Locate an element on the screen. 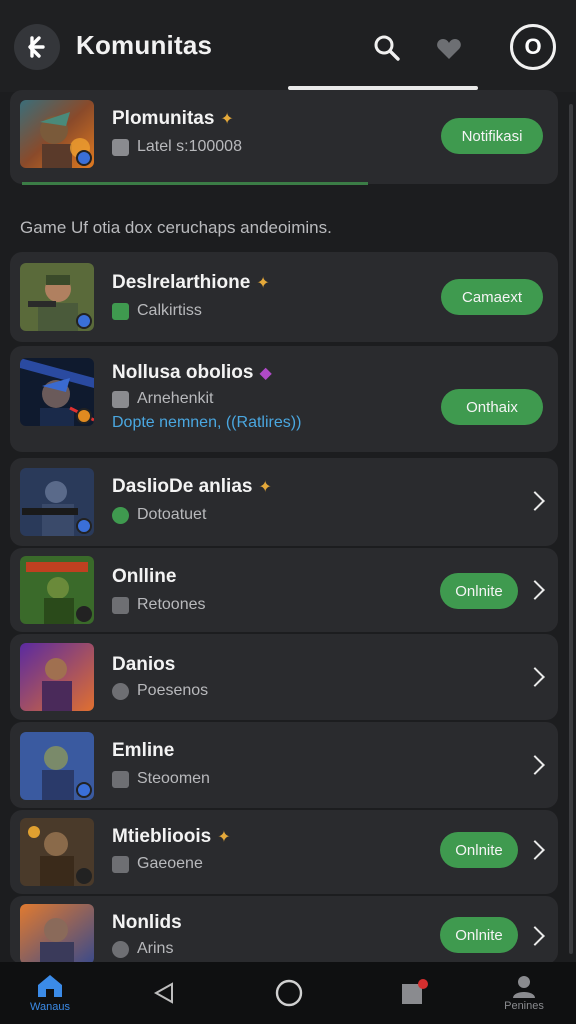 This screenshot has width=576, height=1024. section-description: Game Uf otia dox ceruchaps andeoimins. is located at coordinates (176, 227).